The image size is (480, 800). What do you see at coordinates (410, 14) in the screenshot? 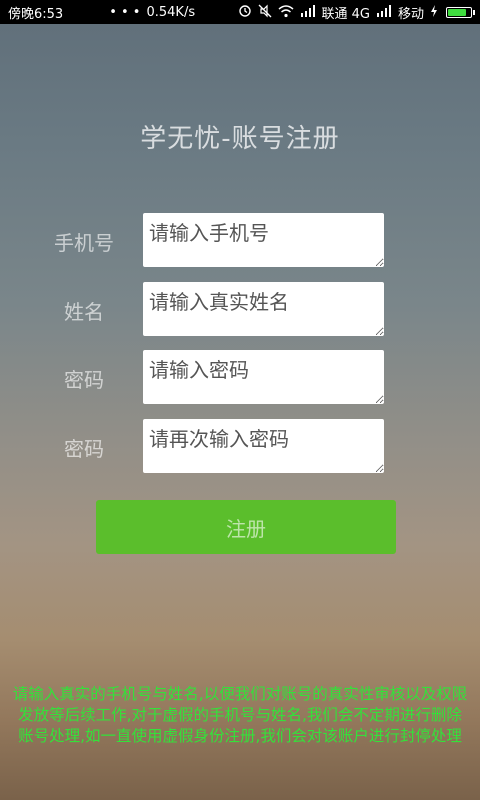
I see `carrier-mobile: 移动` at bounding box center [410, 14].